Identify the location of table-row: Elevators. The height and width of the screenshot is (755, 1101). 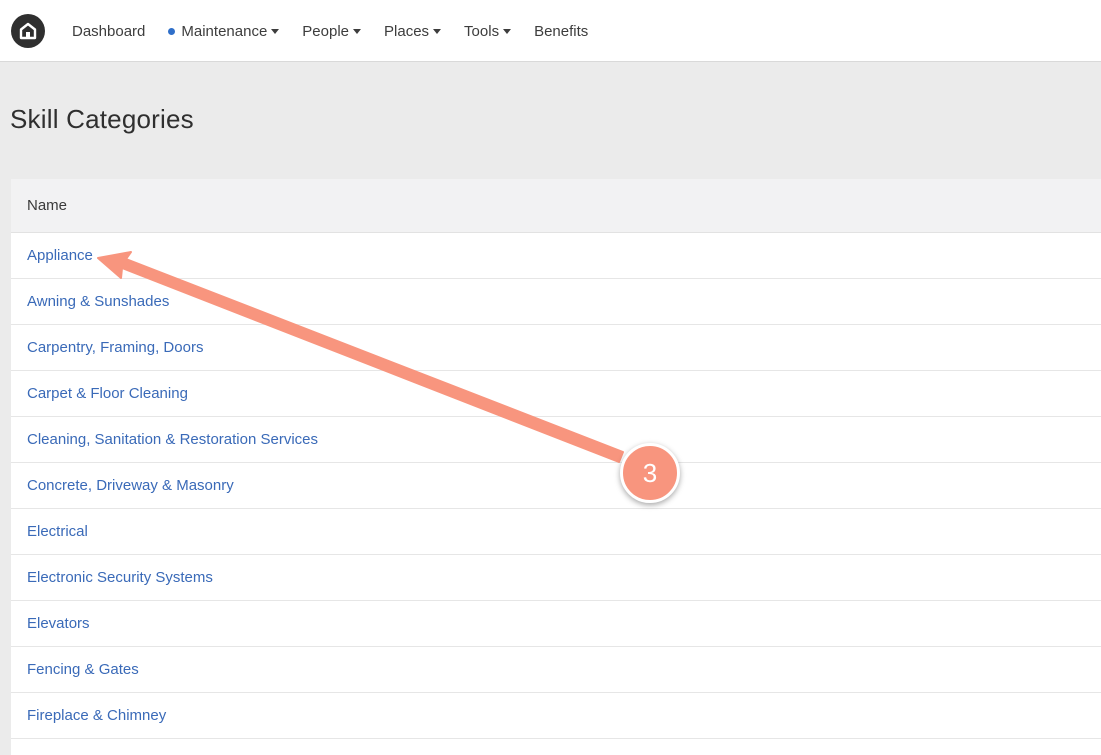
(556, 624).